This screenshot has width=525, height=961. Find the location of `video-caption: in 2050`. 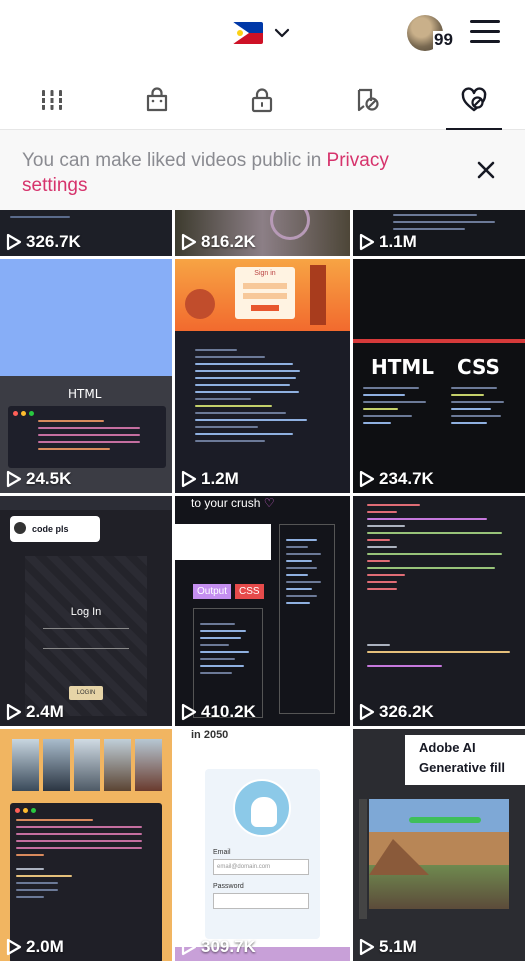

video-caption: in 2050 is located at coordinates (210, 735).